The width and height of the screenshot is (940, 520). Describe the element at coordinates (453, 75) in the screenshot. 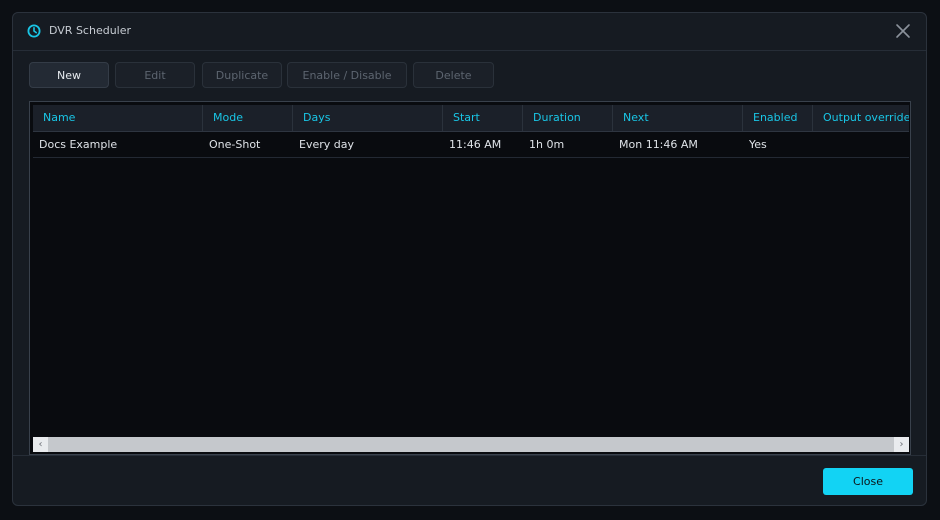

I see `delete-button: Delete` at that location.